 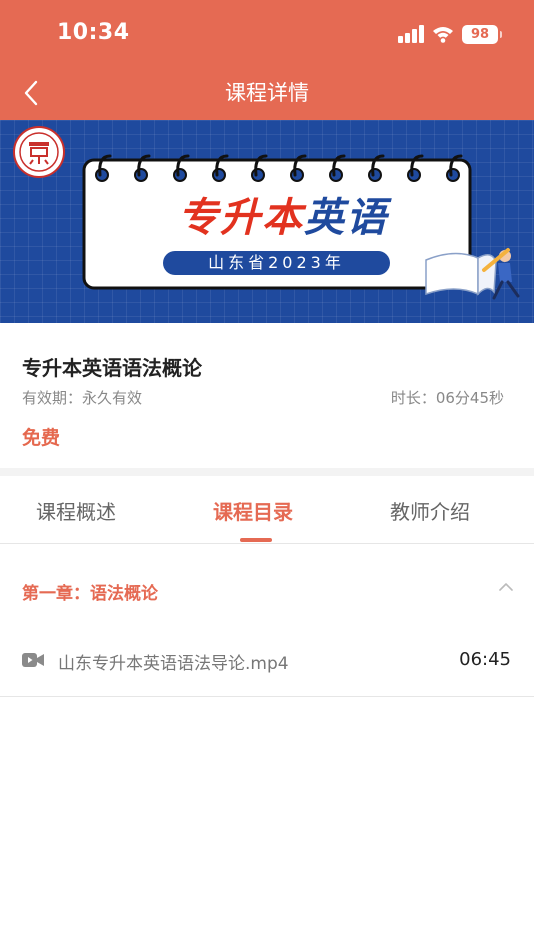 What do you see at coordinates (41, 438) in the screenshot?
I see `course-price: 免费` at bounding box center [41, 438].